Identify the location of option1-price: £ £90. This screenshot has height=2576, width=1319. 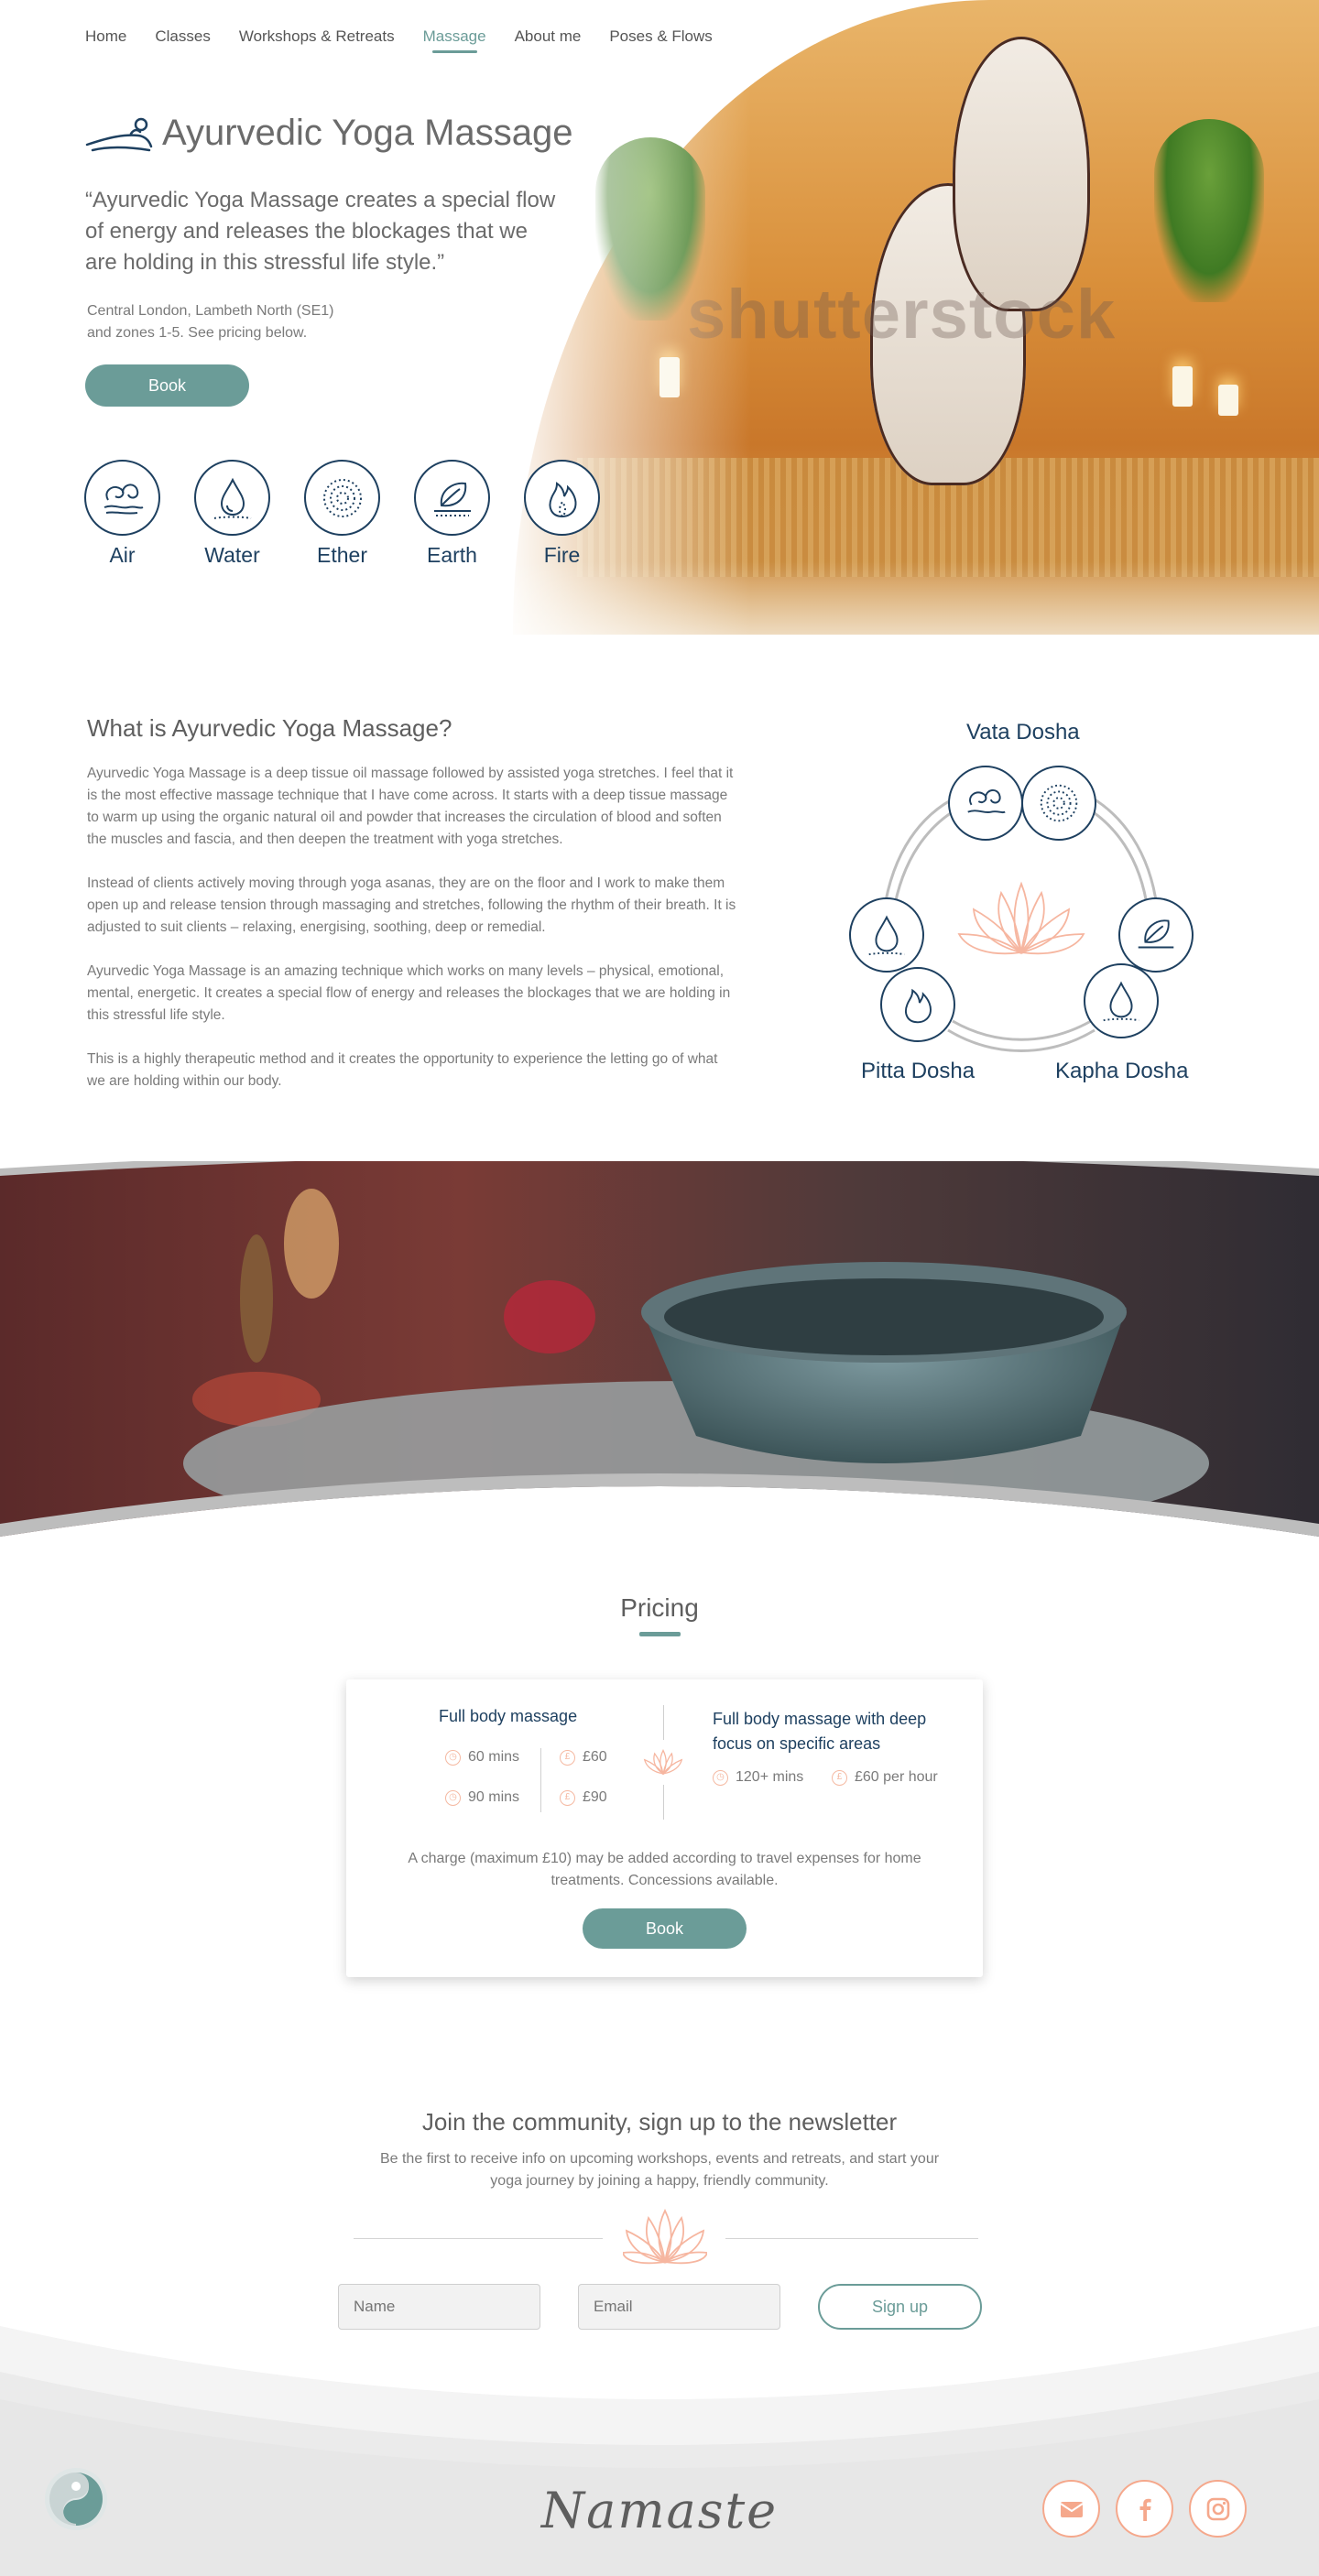
(583, 1797).